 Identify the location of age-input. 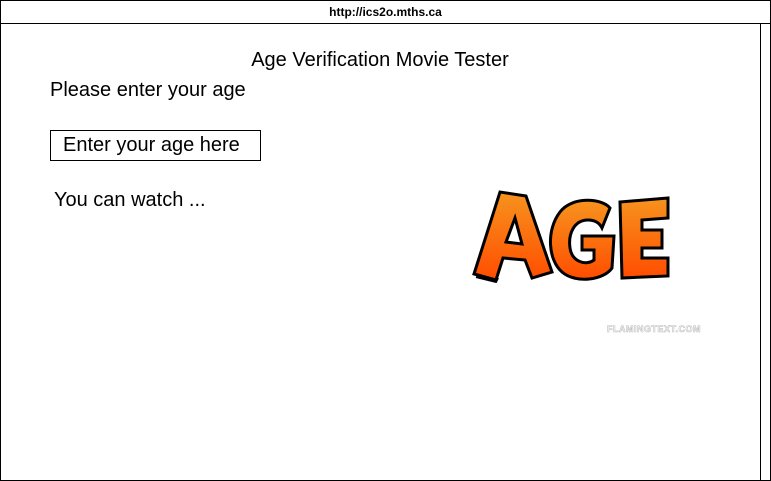
(155, 145).